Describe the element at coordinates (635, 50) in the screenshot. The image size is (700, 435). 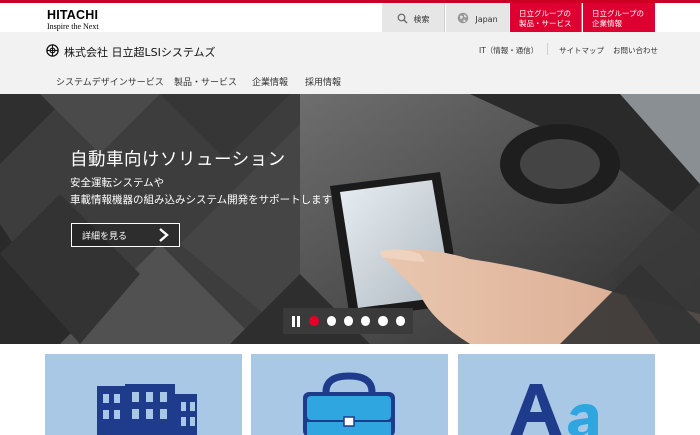
I see `contact-link: お問い合わせ` at that location.